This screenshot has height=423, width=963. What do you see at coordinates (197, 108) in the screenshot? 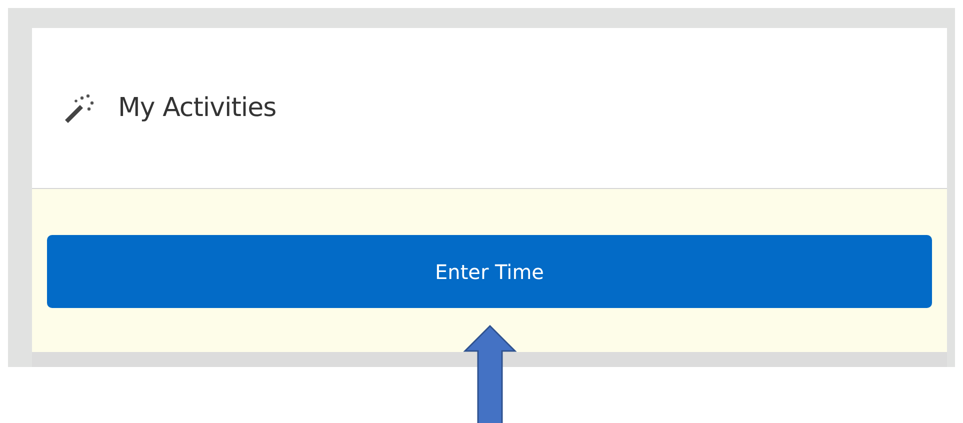
I see `card-title: My Activities` at bounding box center [197, 108].